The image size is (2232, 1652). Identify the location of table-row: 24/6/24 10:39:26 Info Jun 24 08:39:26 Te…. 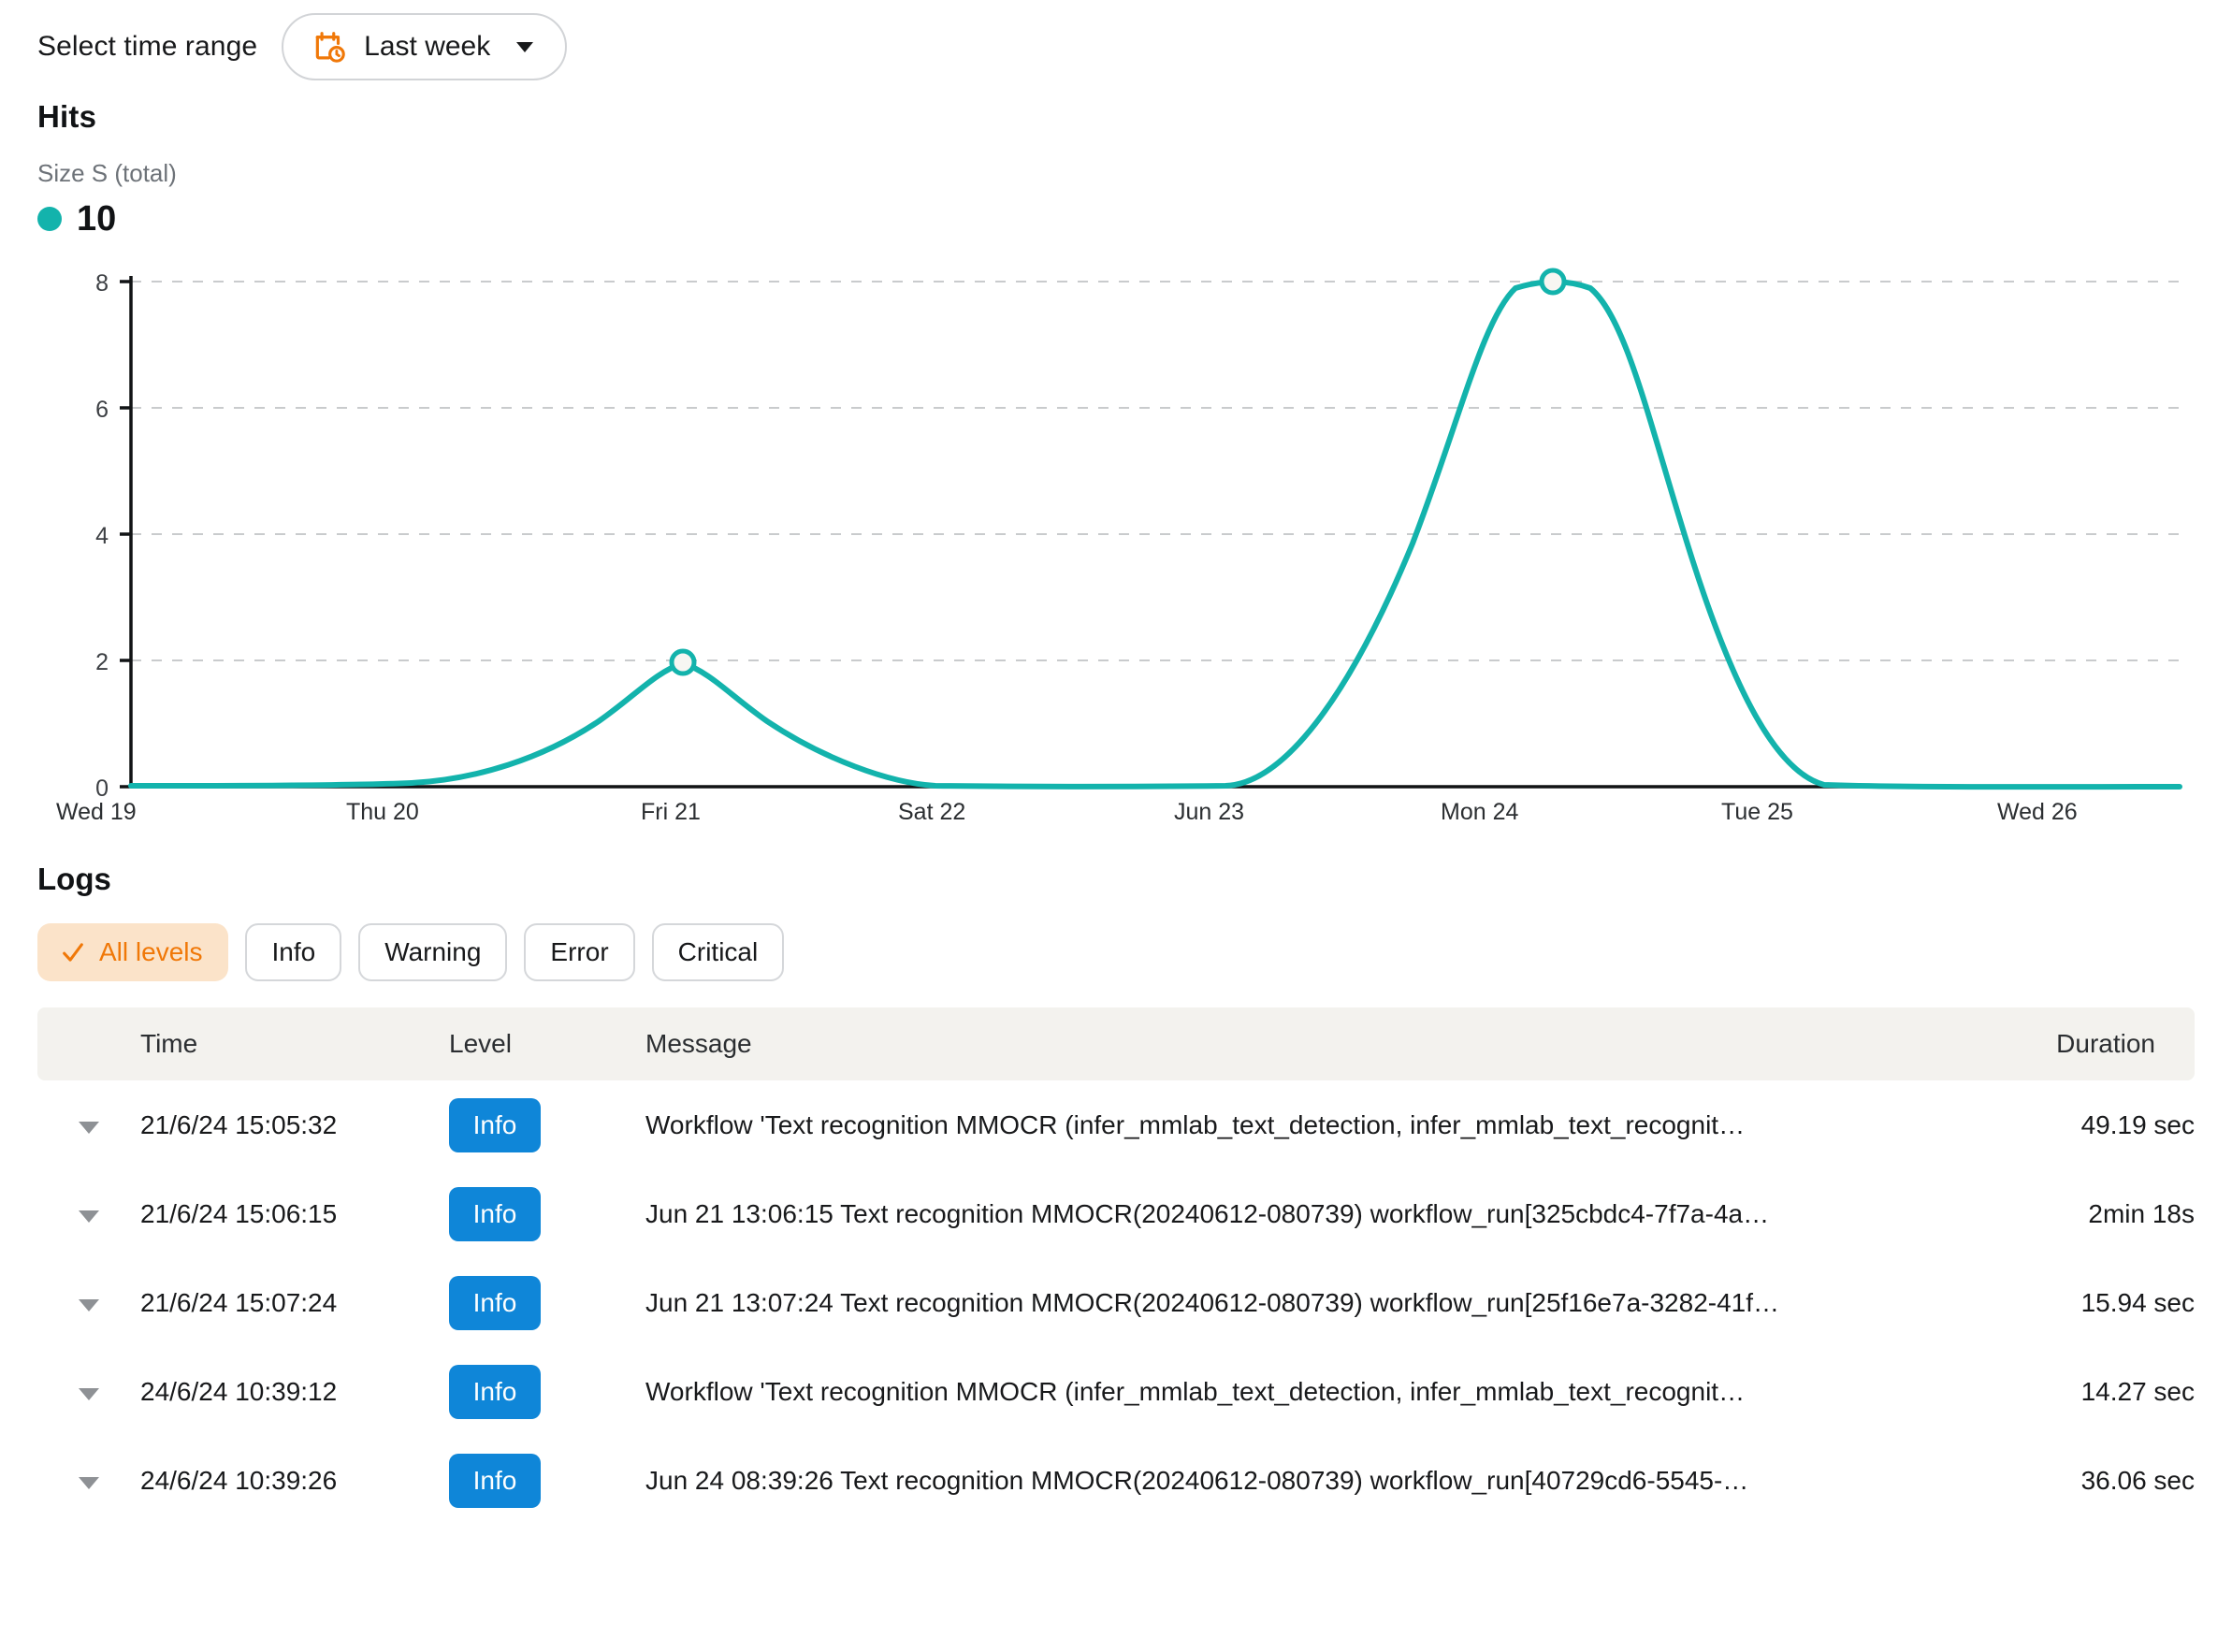
(1116, 1480).